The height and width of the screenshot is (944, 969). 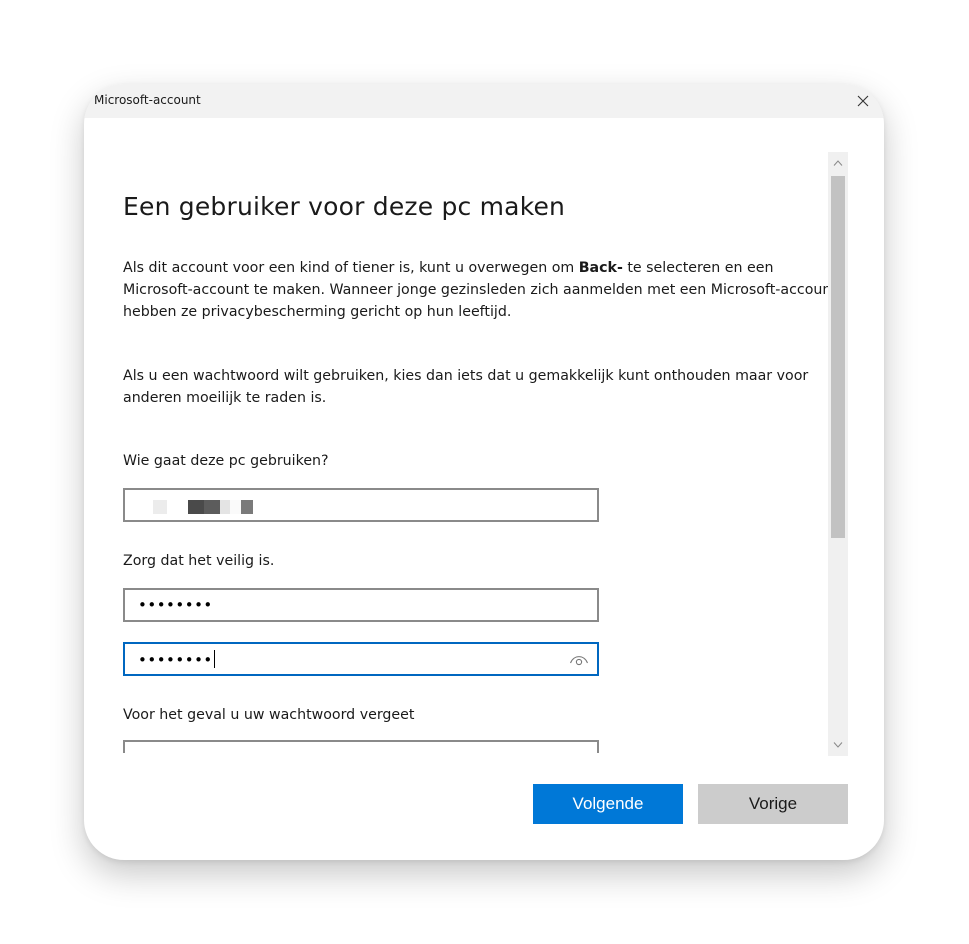 I want to click on confirm-password-value-wrap: ••••••••, so click(x=176, y=659).